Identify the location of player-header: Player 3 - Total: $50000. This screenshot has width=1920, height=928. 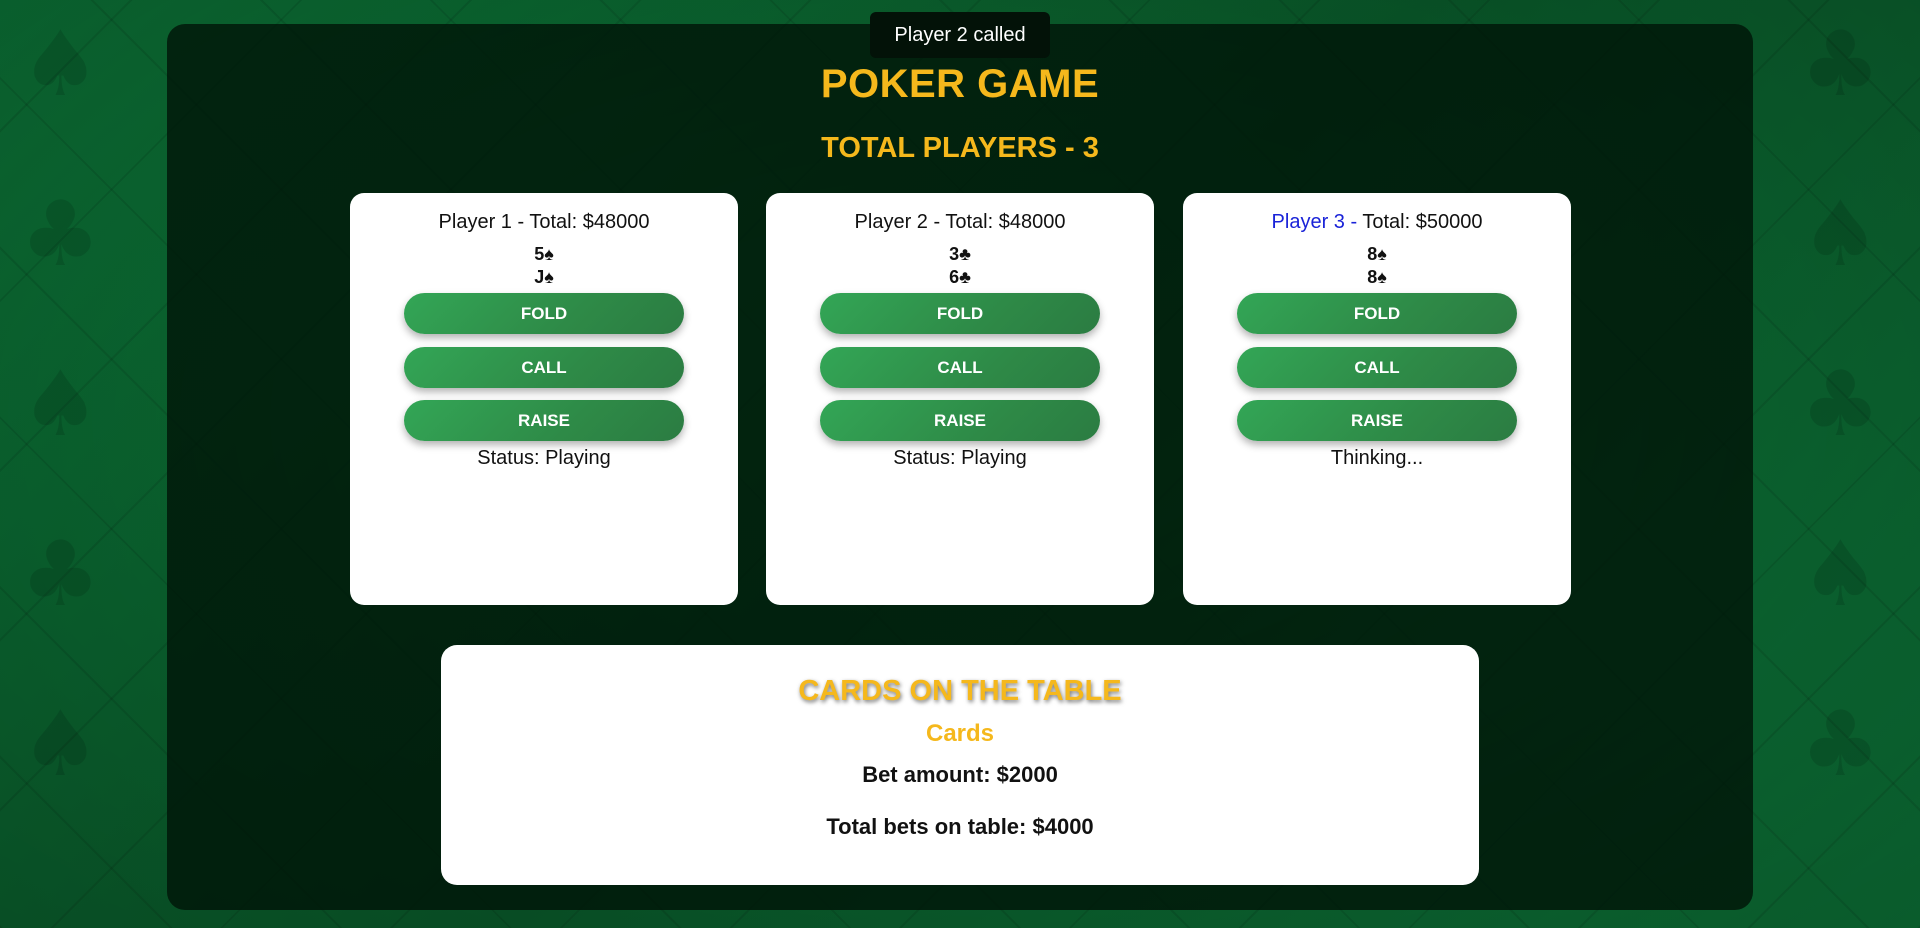
(1377, 224).